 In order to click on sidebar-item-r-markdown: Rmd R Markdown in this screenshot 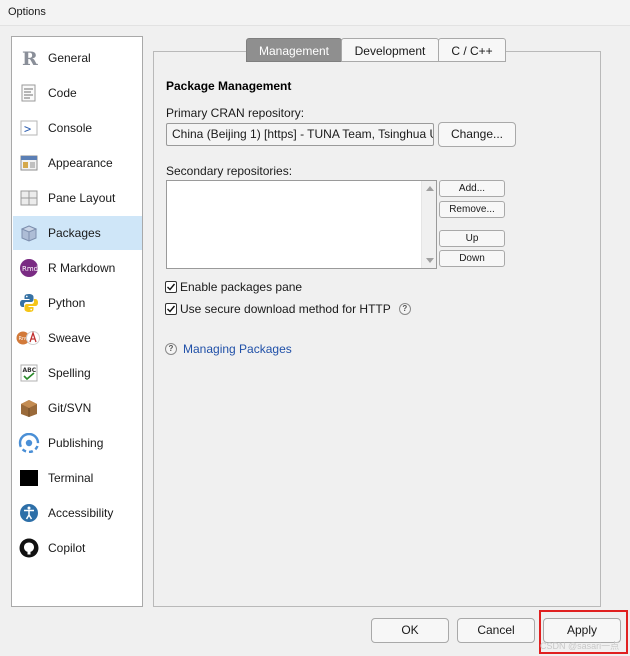, I will do `click(77, 268)`.